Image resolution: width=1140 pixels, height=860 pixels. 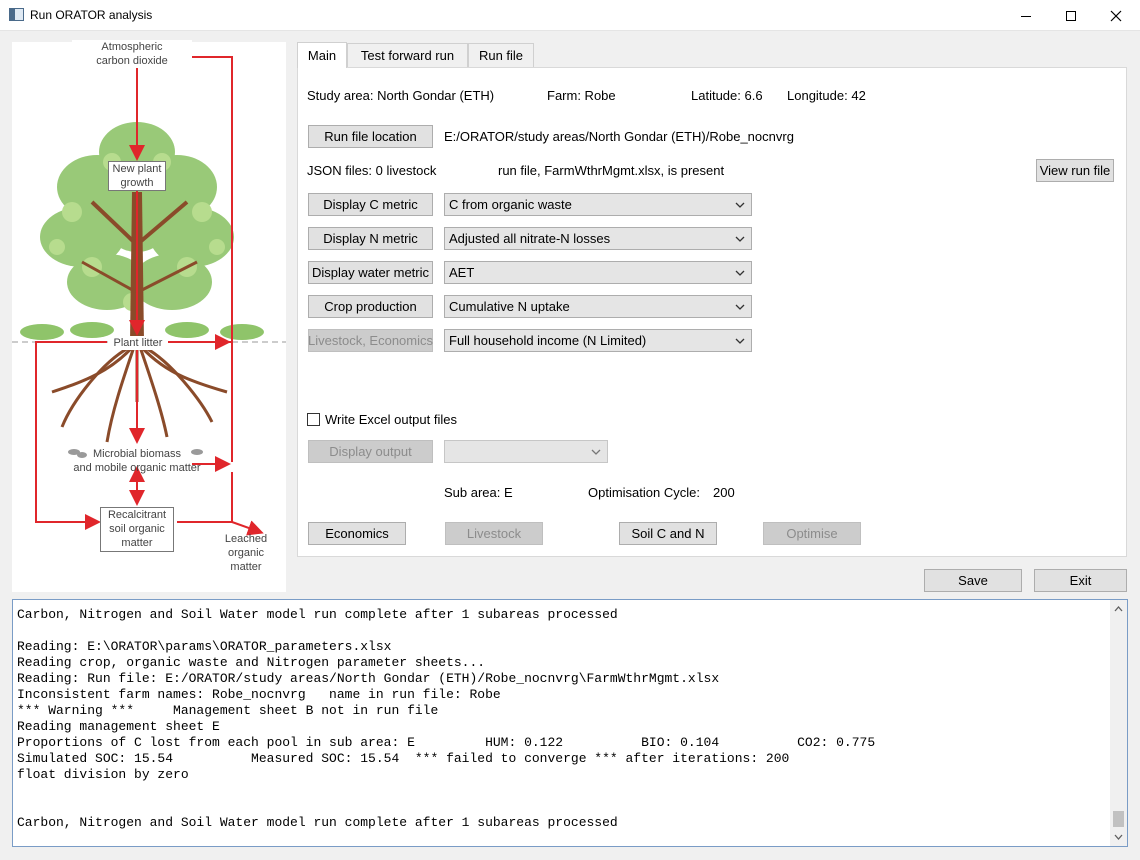 What do you see at coordinates (1118, 837) in the screenshot?
I see `scroll-down-icon` at bounding box center [1118, 837].